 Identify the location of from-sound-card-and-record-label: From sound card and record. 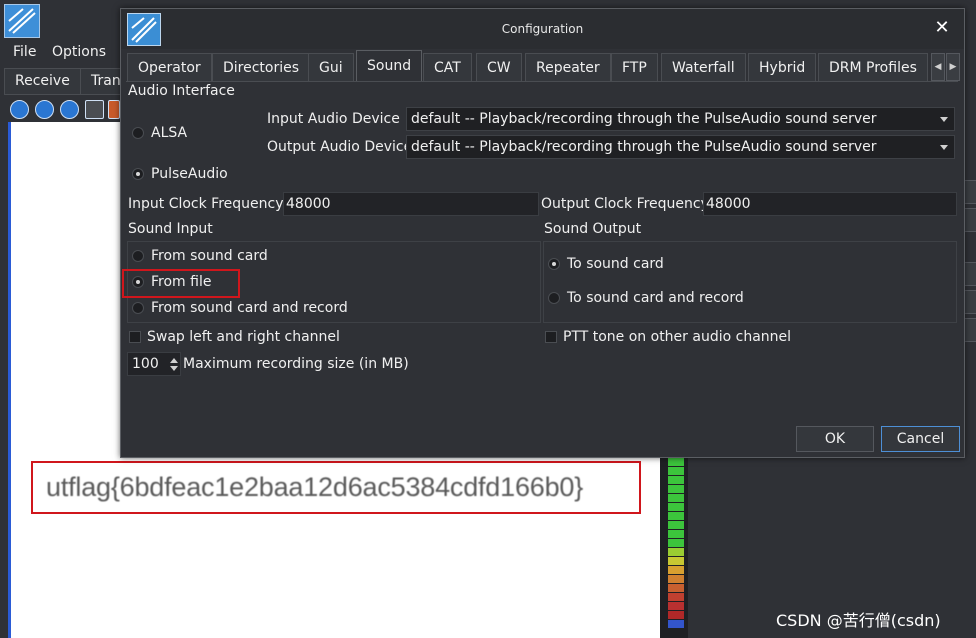
(249, 308).